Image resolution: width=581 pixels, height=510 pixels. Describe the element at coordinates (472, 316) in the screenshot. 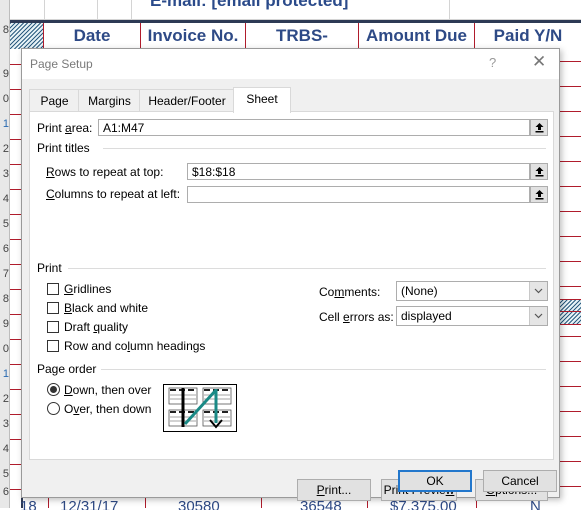

I see `cell-errors-select: displayed` at that location.